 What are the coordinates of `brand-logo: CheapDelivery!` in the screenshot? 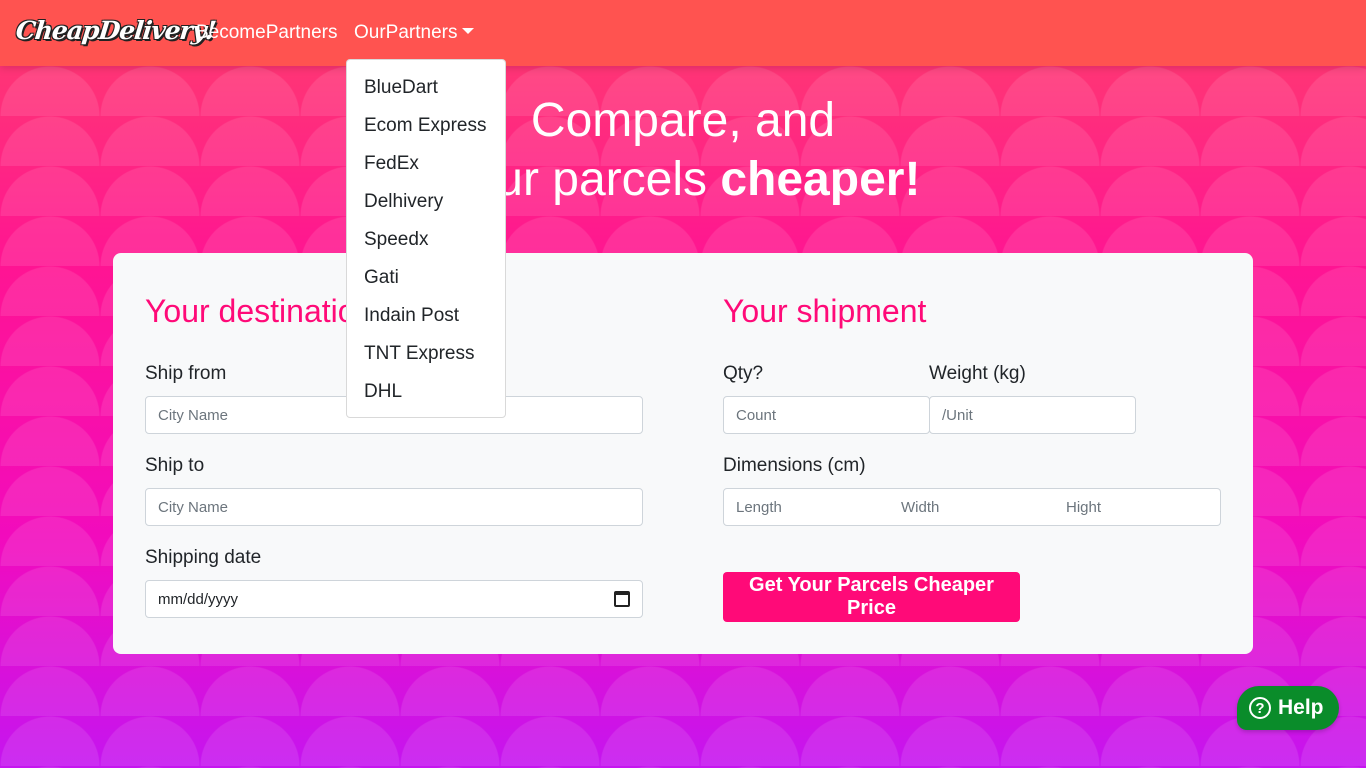 It's located at (115, 30).